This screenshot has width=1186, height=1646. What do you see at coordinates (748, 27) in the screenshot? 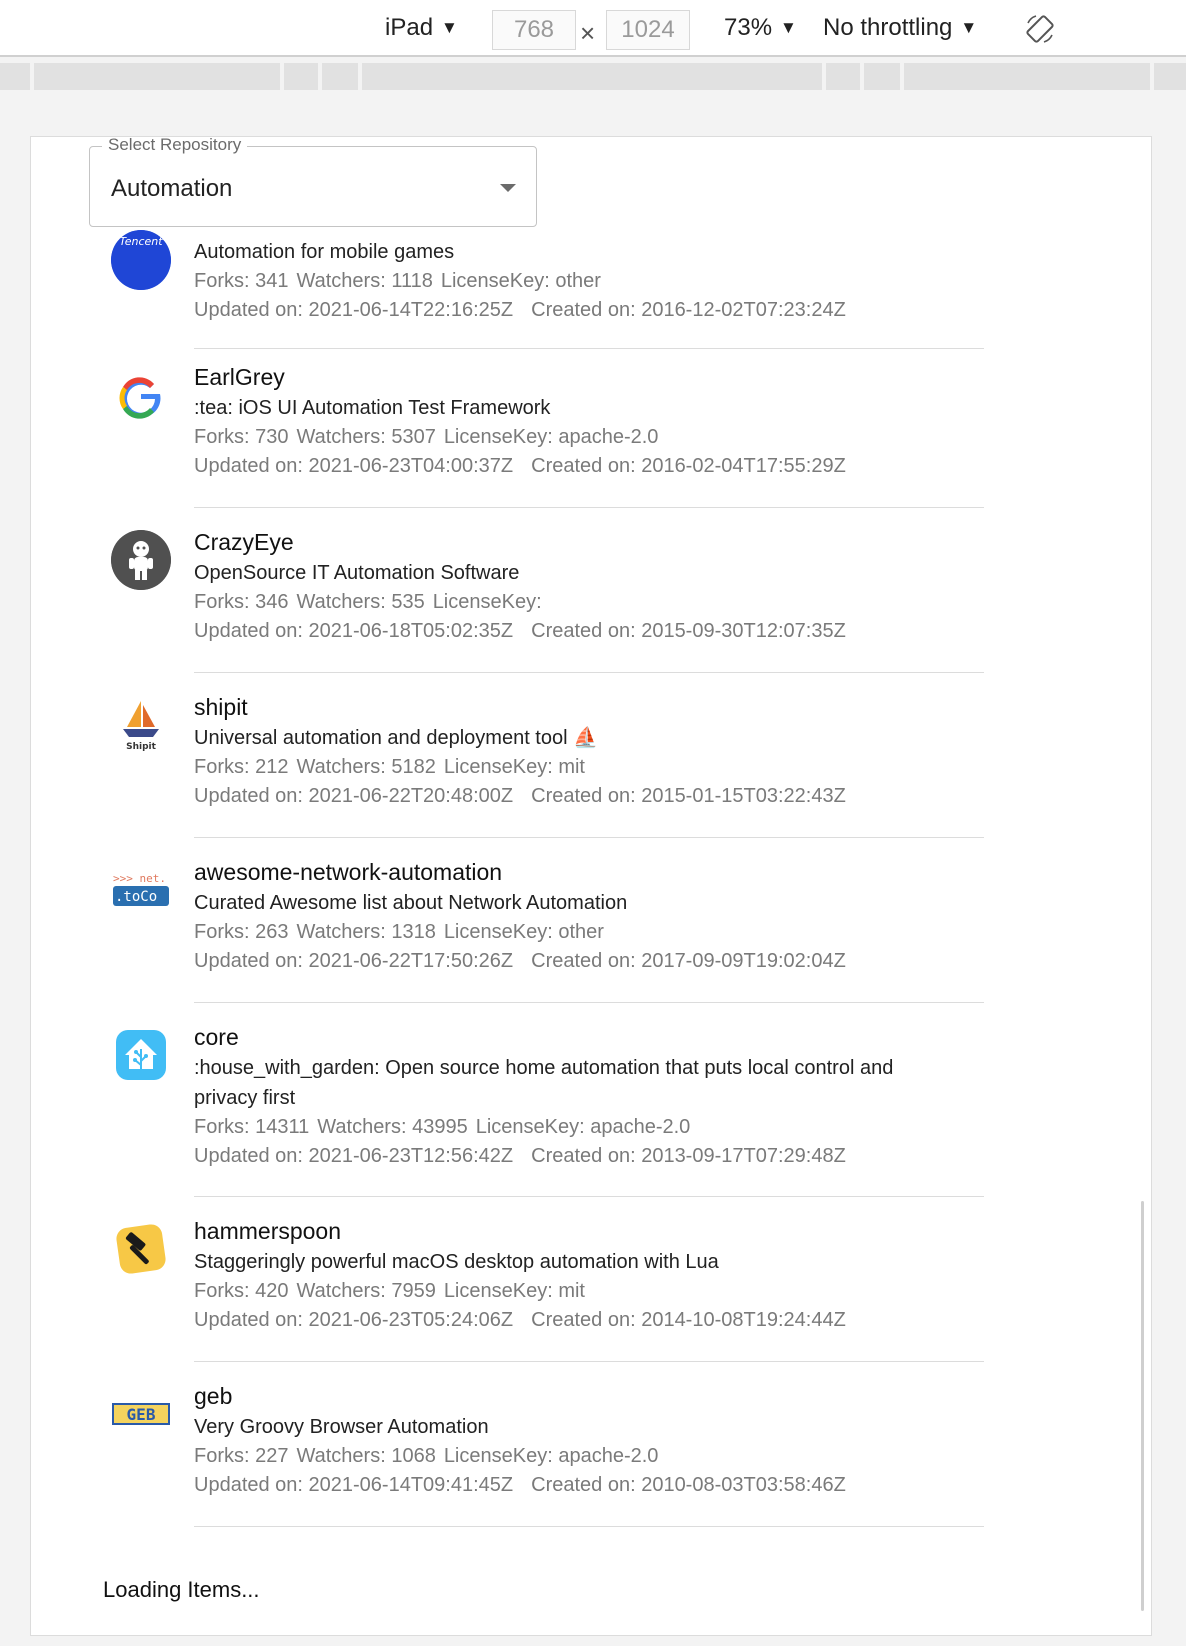
I see `zoom-select-label: 73%` at bounding box center [748, 27].